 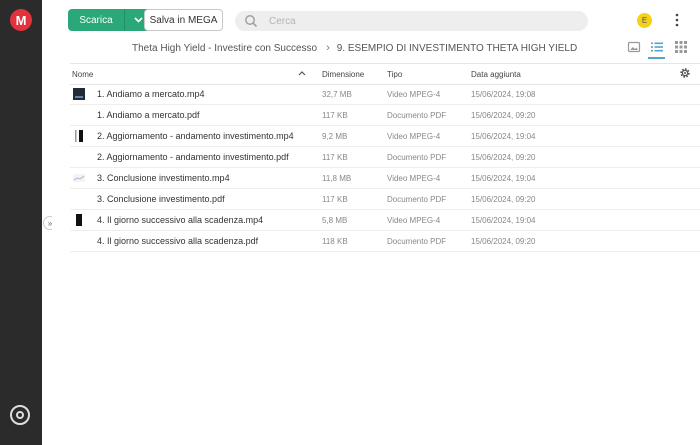 What do you see at coordinates (21, 20) in the screenshot?
I see `mega-logo-icon: M` at bounding box center [21, 20].